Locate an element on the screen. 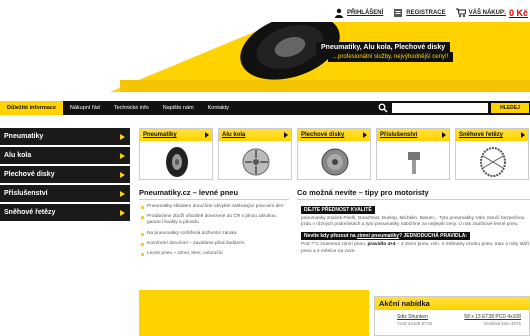 Image resolution: width=530 pixels, height=336 pixels. user-icon is located at coordinates (338, 13).